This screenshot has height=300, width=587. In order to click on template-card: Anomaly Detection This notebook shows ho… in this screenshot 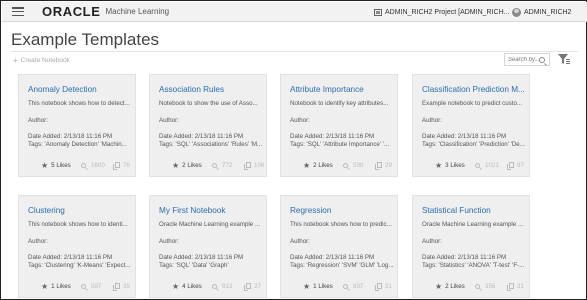, I will do `click(77, 125)`.